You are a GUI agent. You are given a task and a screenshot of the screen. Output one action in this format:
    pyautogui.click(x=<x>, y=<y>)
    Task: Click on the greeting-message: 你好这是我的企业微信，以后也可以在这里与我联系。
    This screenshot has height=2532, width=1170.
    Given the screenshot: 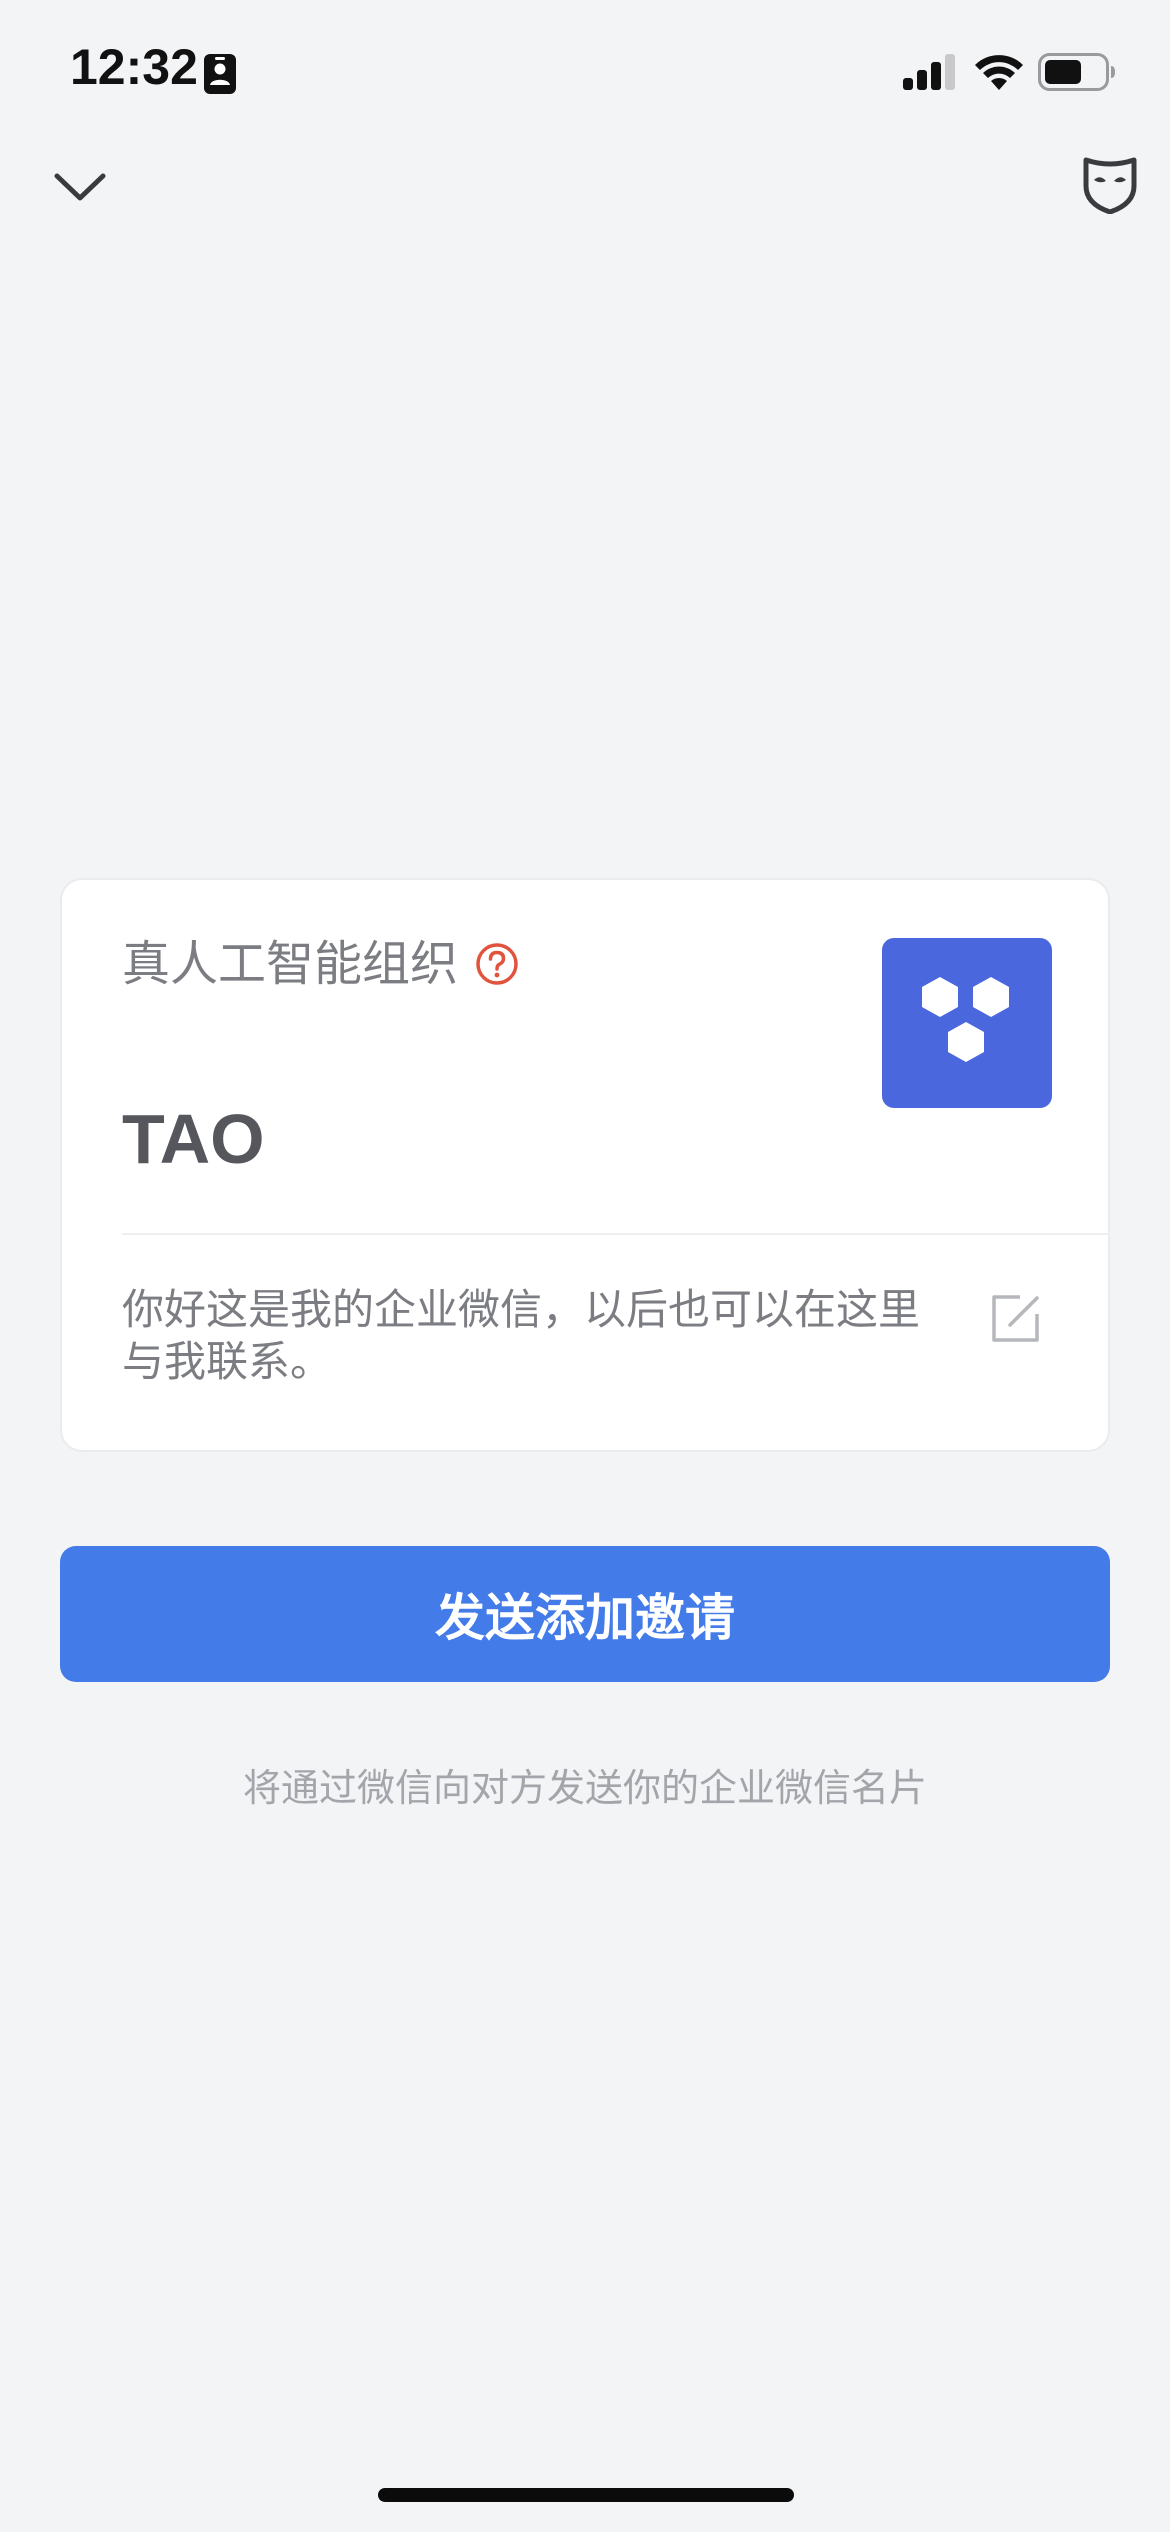 What is the action you would take?
    pyautogui.click(x=521, y=1335)
    